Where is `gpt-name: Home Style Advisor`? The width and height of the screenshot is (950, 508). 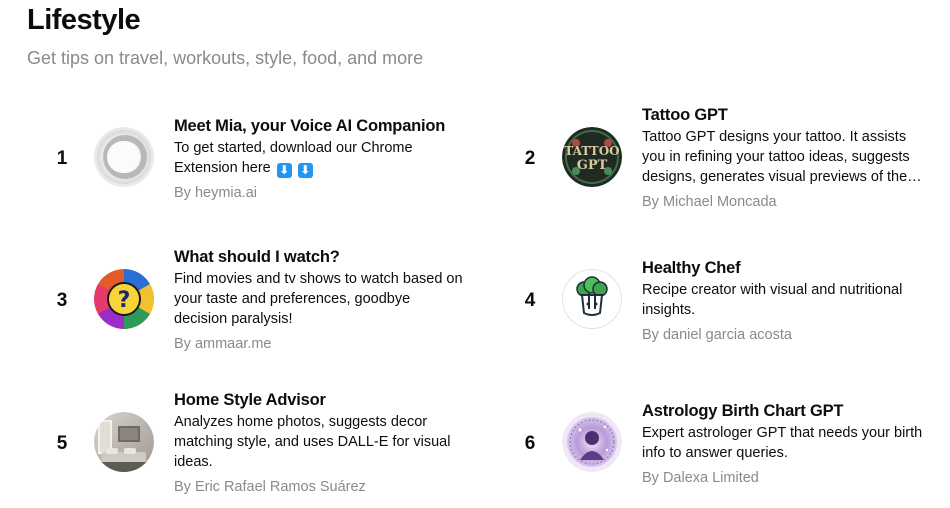
gpt-name: Home Style Advisor is located at coordinates (319, 400).